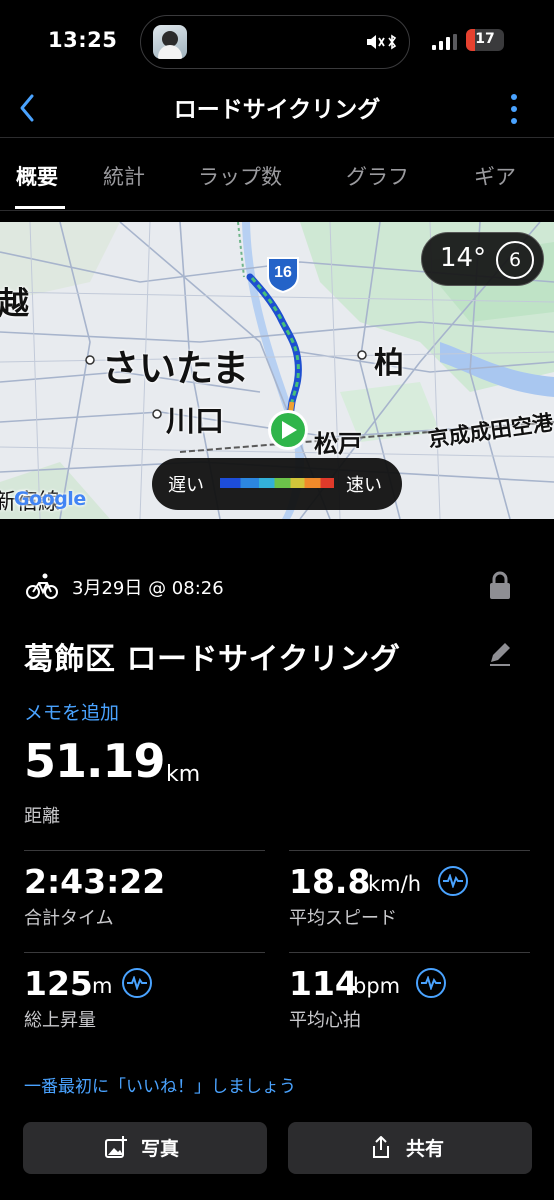 The height and width of the screenshot is (1200, 554). I want to click on more-options-icon, so click(514, 109).